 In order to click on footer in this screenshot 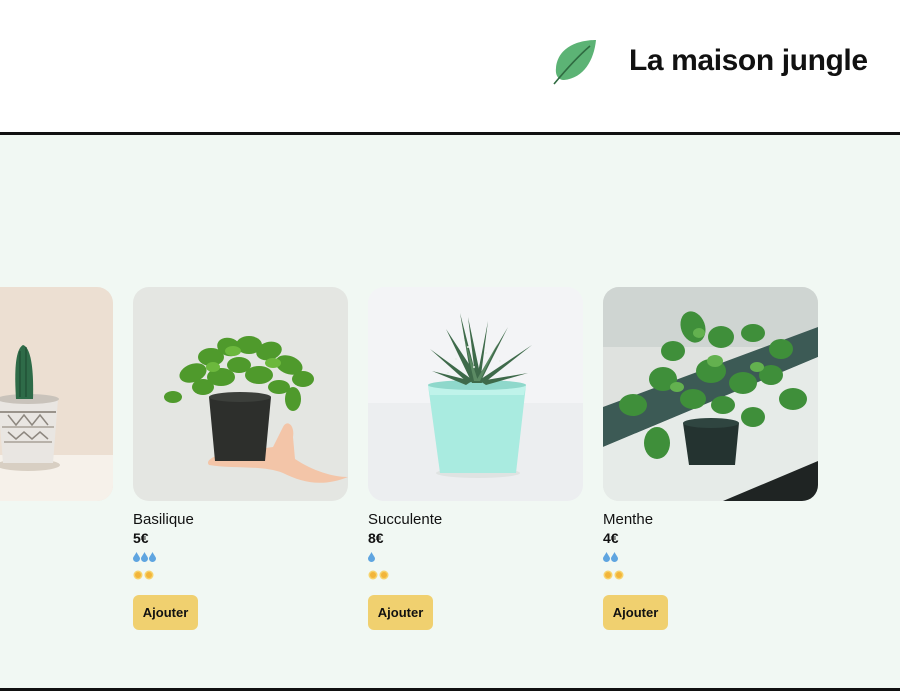, I will do `click(450, 695)`.